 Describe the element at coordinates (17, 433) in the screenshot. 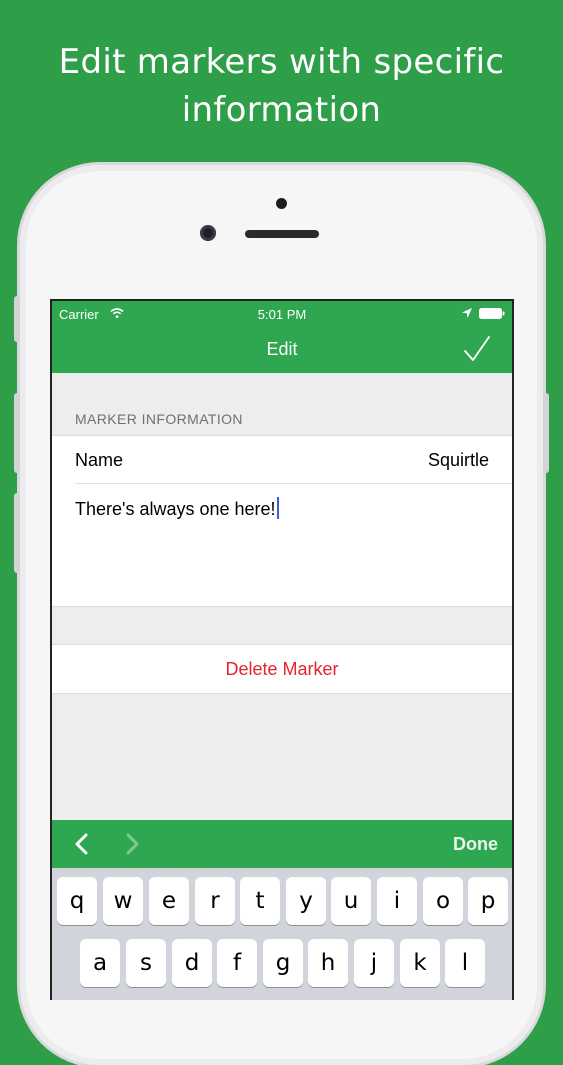

I see `phone-volume-up-button` at that location.